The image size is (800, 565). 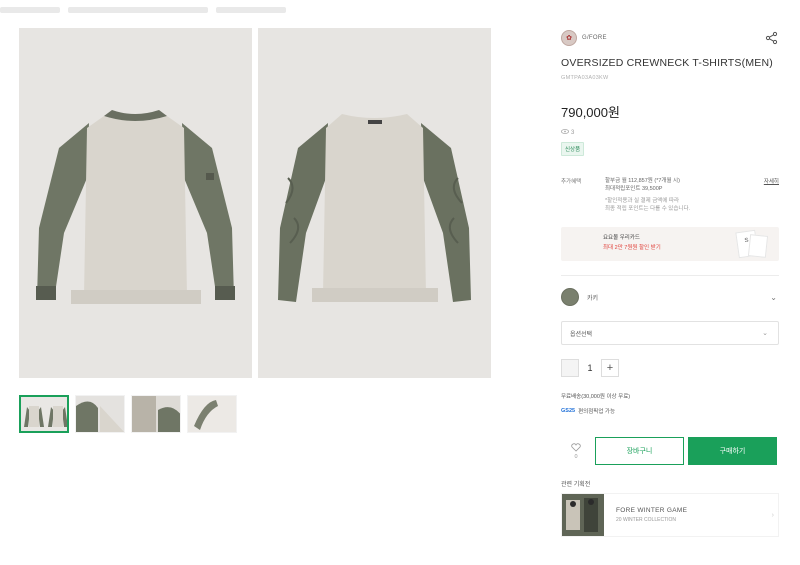 I want to click on free-shipping-text: 무료배송(30,000원 이상 무료), so click(x=596, y=397).